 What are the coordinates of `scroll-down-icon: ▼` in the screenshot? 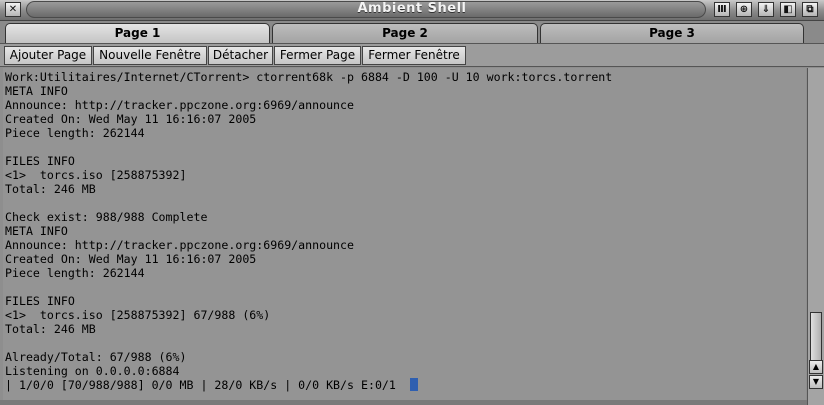 It's located at (816, 382).